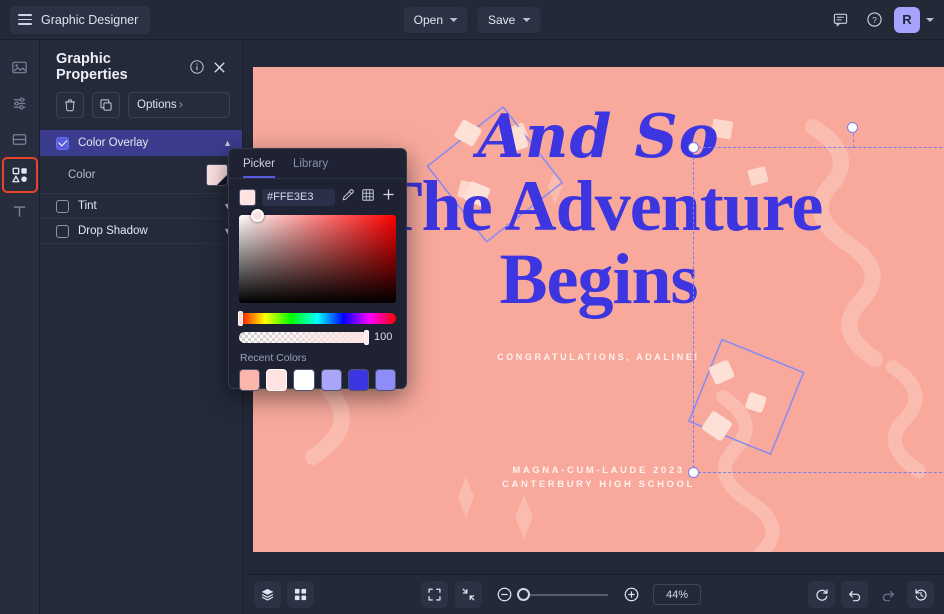  I want to click on info-circle-icon, so click(197, 67).